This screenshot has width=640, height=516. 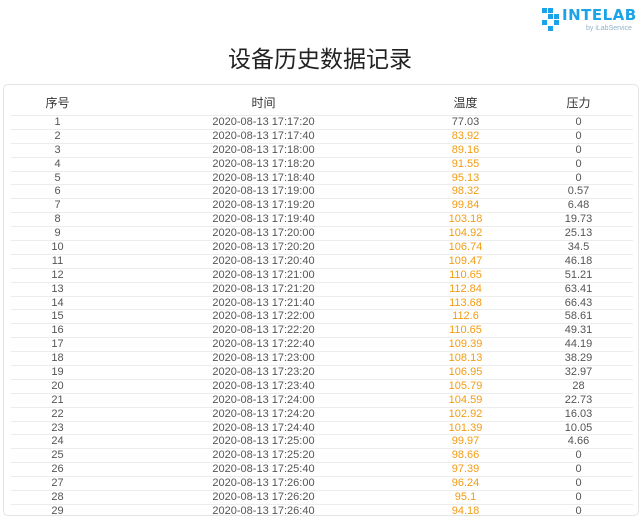 What do you see at coordinates (57, 510) in the screenshot?
I see `cell-index: 29` at bounding box center [57, 510].